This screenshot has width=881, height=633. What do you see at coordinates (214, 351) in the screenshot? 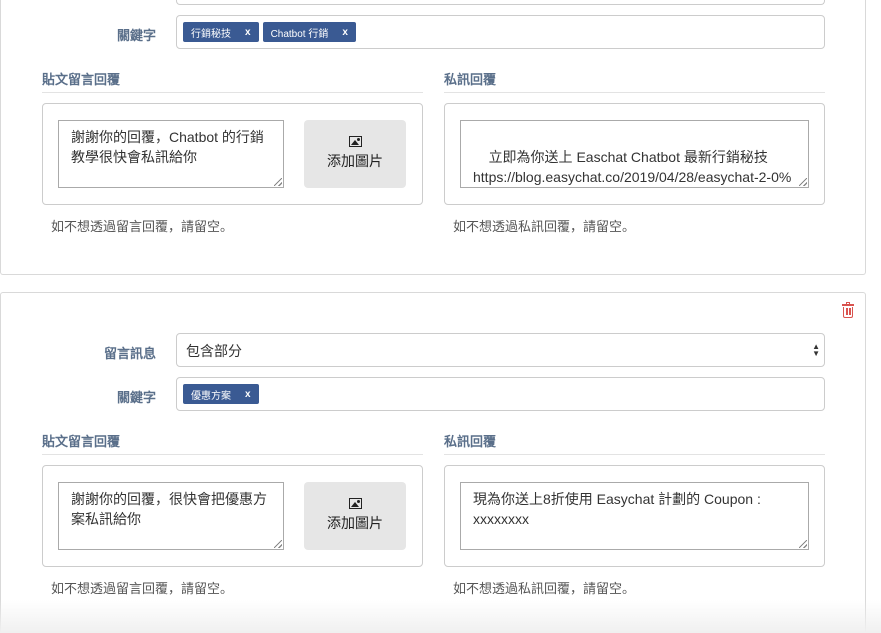
I see `message-match-value: 包含部分` at bounding box center [214, 351].